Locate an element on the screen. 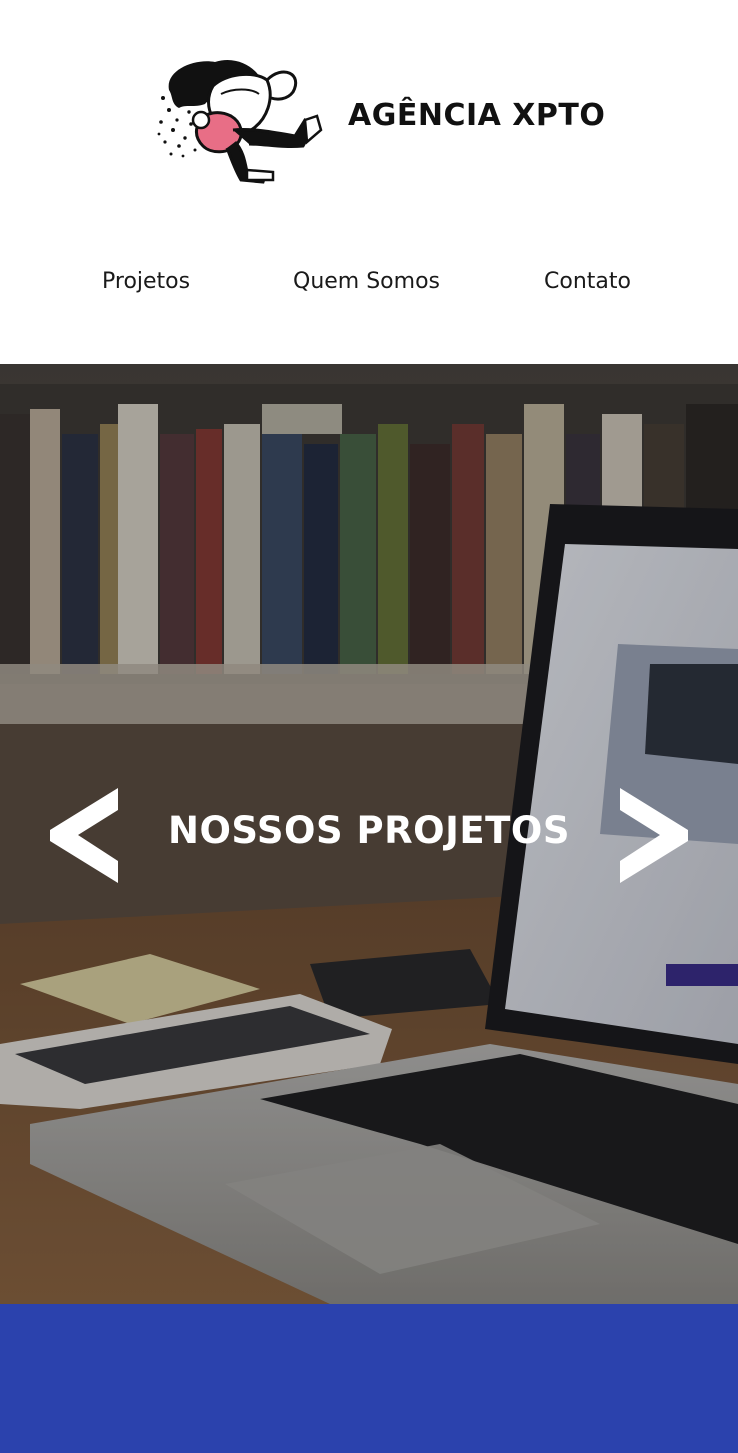 This screenshot has width=738, height=1453. chevron-right-icon is located at coordinates (654, 835).